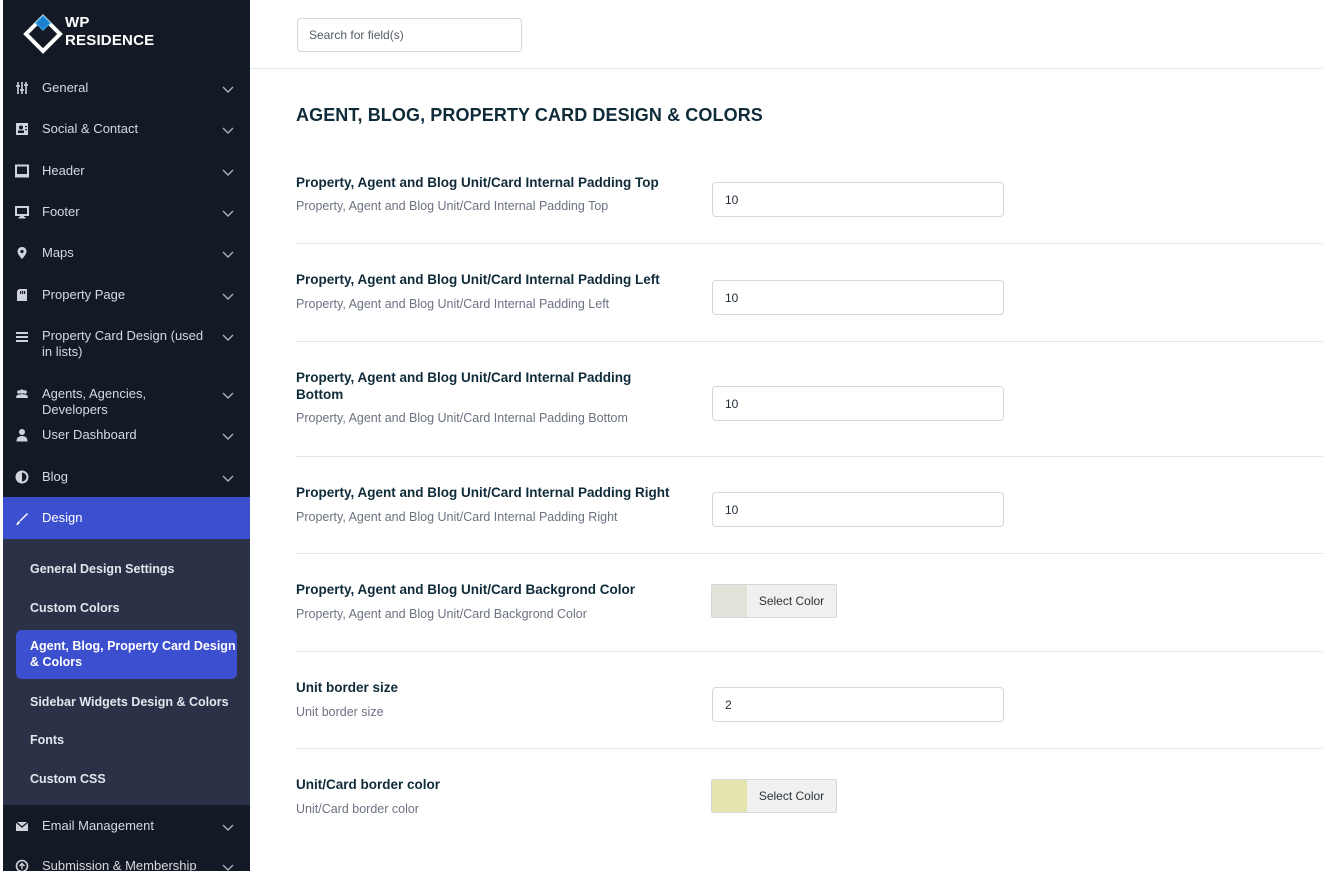 This screenshot has height=871, width=1323. What do you see at coordinates (110, 40) in the screenshot?
I see `brand-line2: RESIDENCE` at bounding box center [110, 40].